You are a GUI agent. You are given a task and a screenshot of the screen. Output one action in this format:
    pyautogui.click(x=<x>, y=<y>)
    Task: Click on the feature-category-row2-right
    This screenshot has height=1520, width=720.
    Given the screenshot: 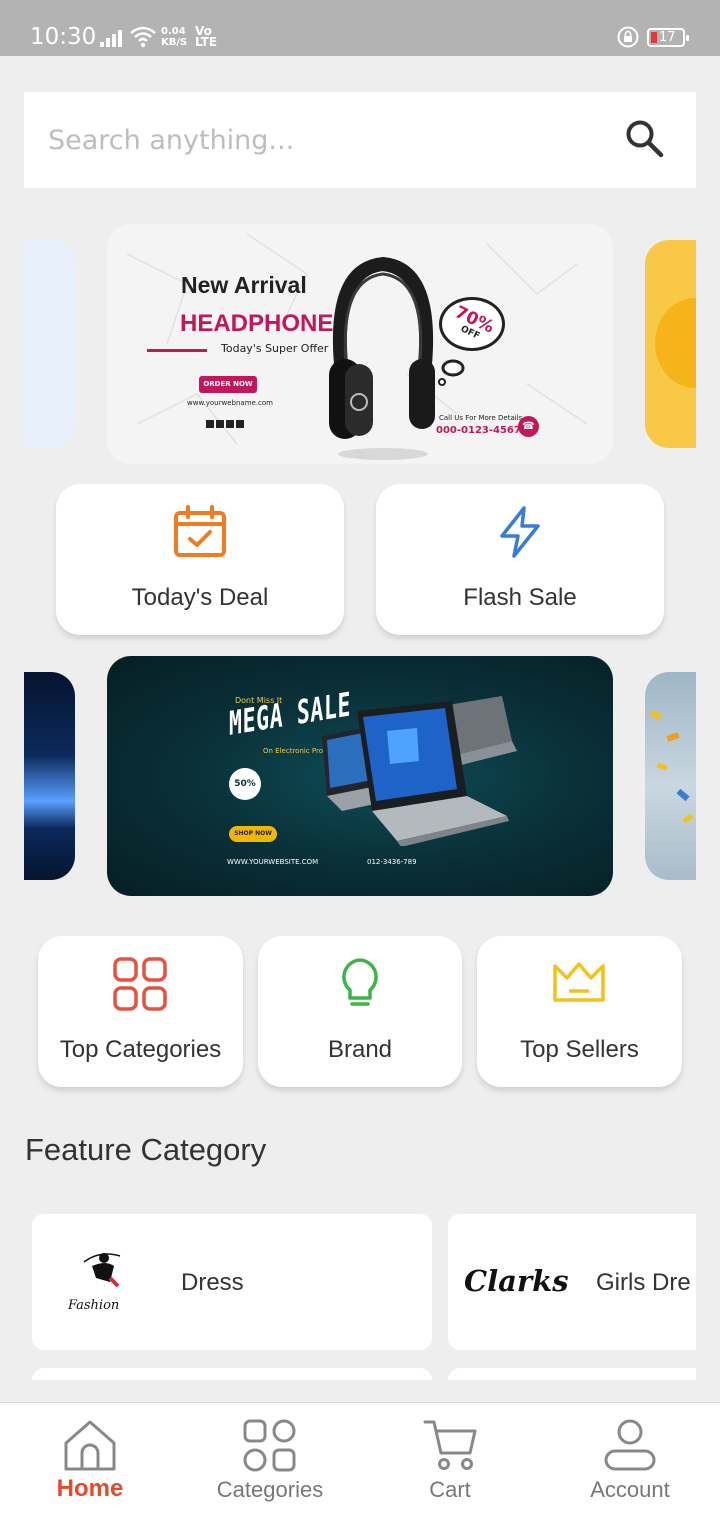 What is the action you would take?
    pyautogui.click(x=572, y=1374)
    